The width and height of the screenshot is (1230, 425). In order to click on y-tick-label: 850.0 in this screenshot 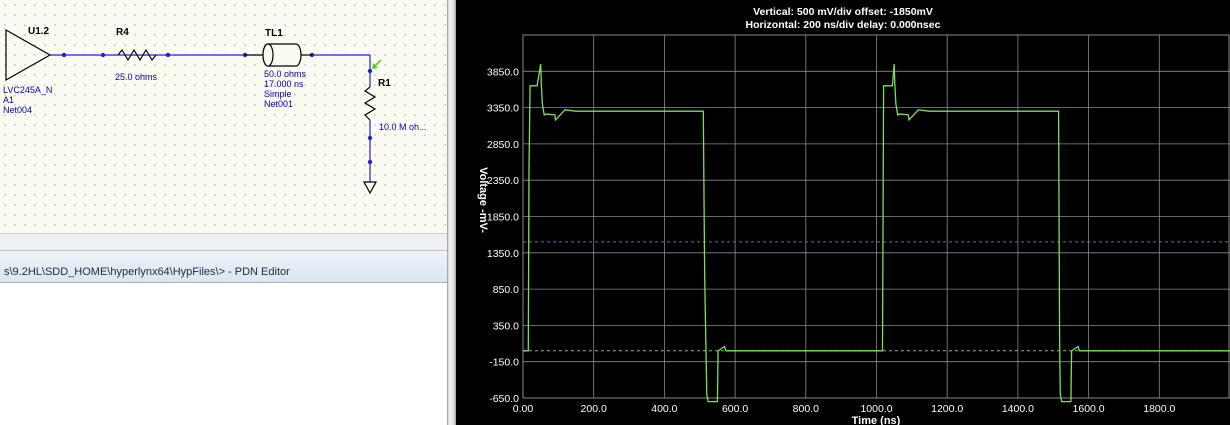, I will do `click(506, 290)`.